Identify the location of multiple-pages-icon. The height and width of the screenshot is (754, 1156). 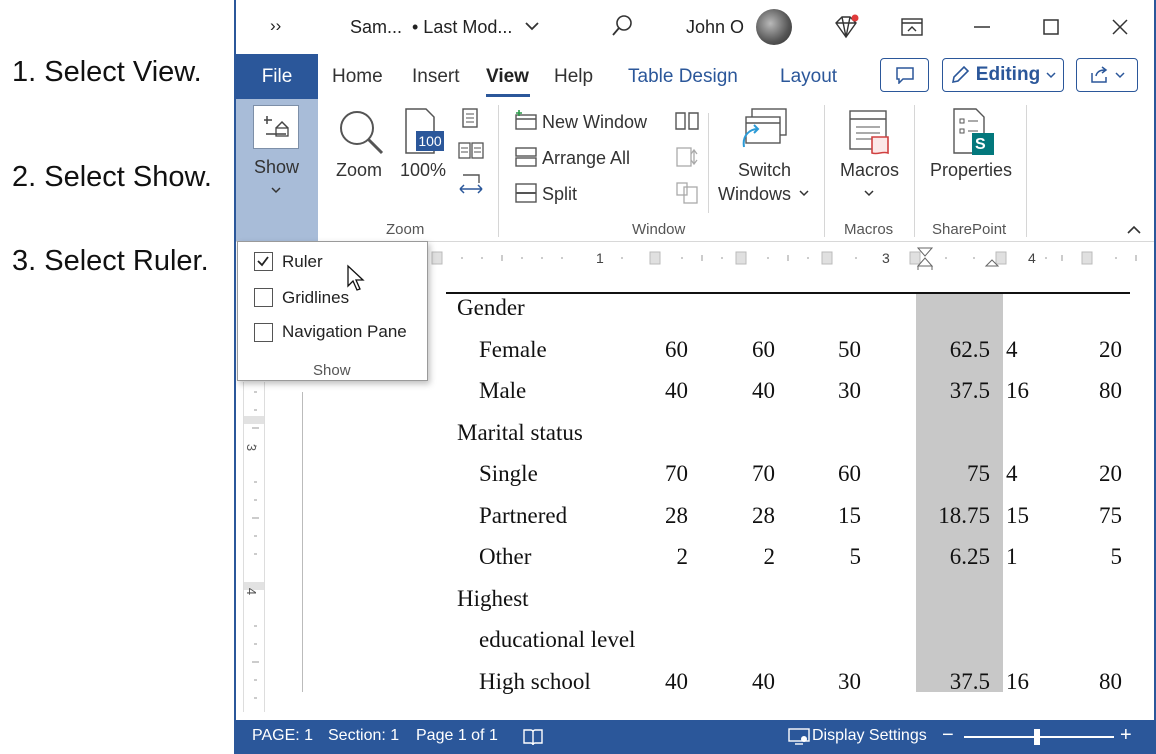
(471, 151).